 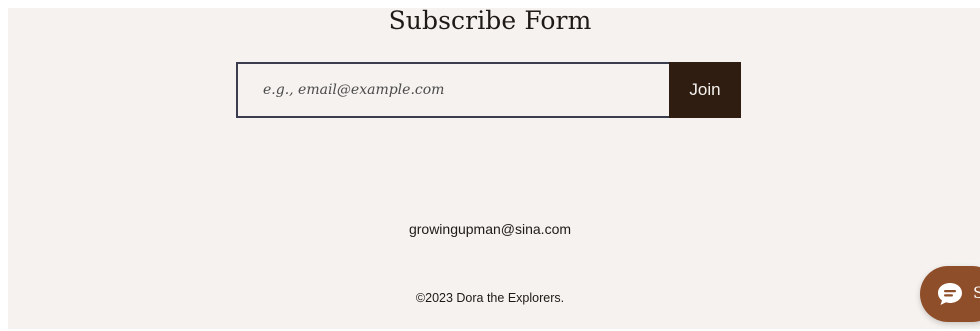 I want to click on copyright-text: ©2023 Dora the Explorers., so click(x=490, y=298).